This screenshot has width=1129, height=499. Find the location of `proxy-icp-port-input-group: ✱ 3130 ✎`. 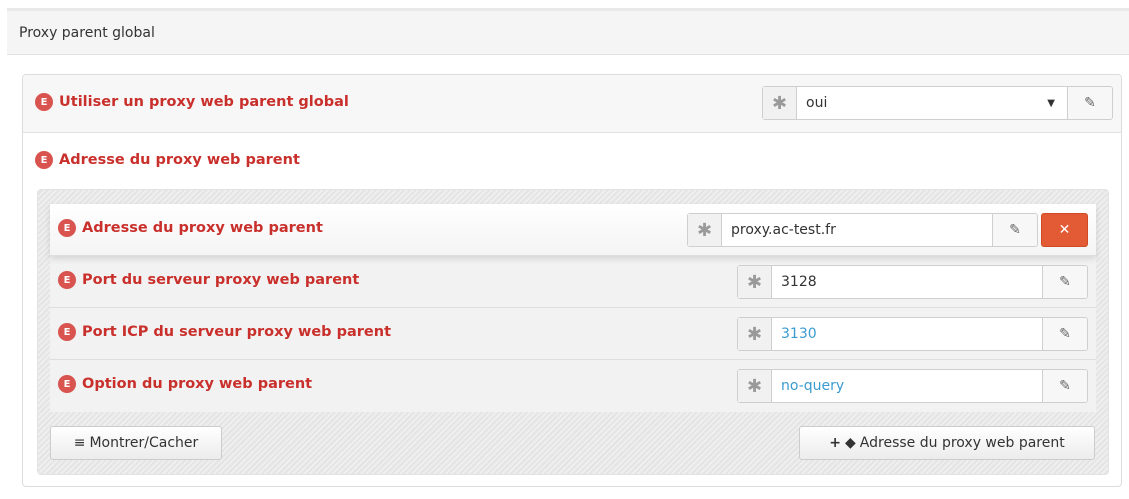

proxy-icp-port-input-group: ✱ 3130 ✎ is located at coordinates (912, 334).